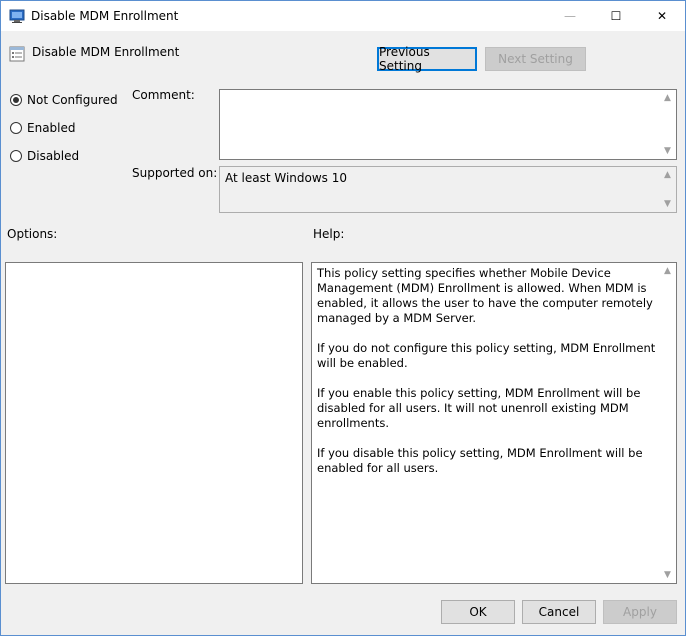 The width and height of the screenshot is (686, 636). Describe the element at coordinates (53, 156) in the screenshot. I see `radio-label: Disabled` at that location.